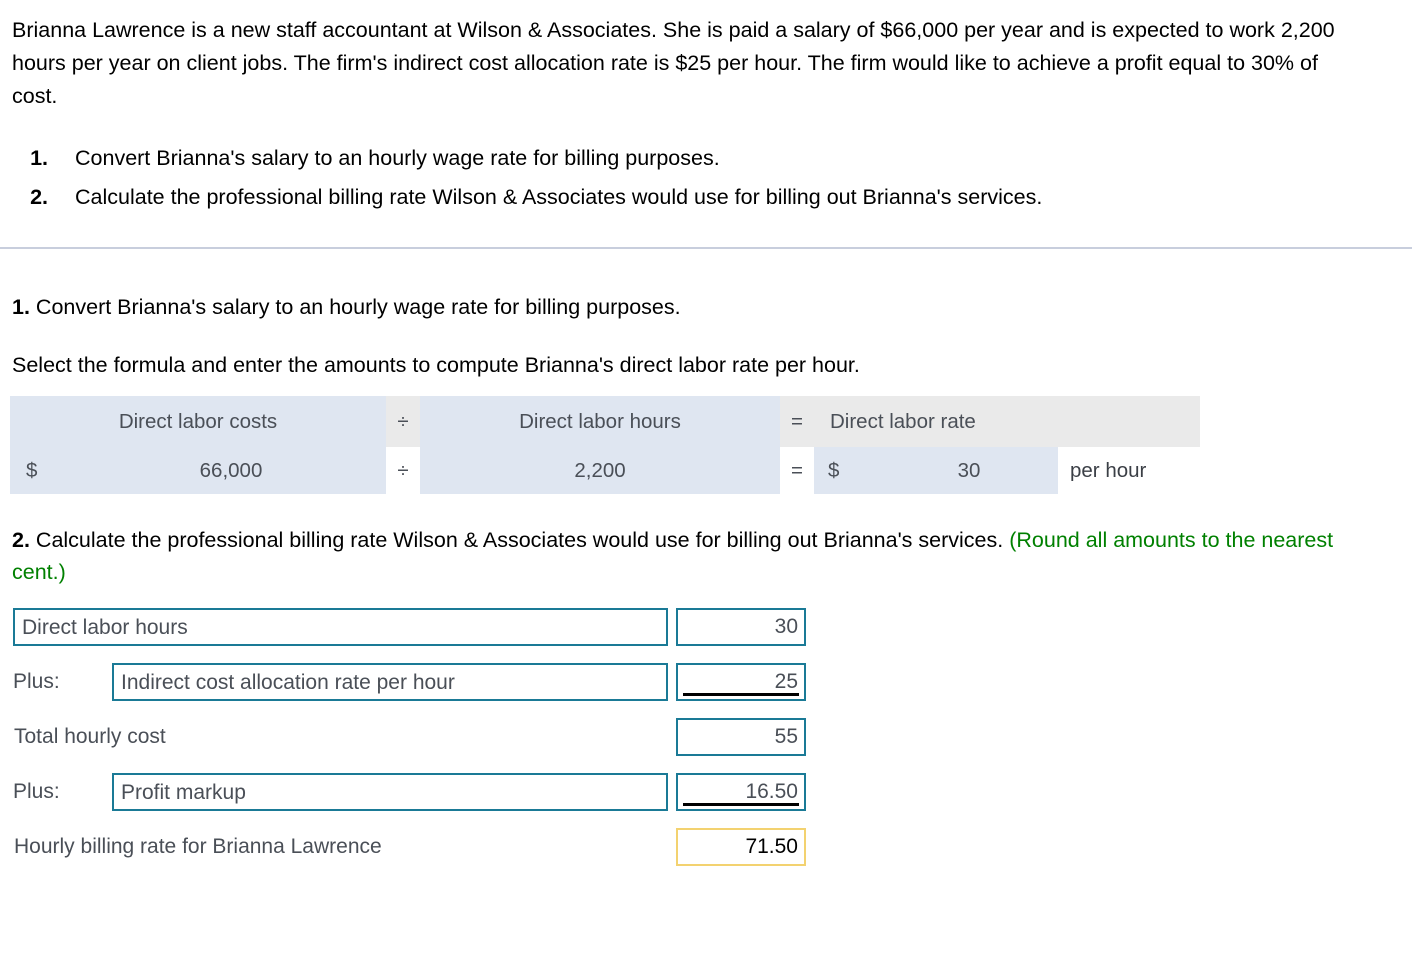  What do you see at coordinates (600, 470) in the screenshot?
I see `term2-amount-input: 2,200` at bounding box center [600, 470].